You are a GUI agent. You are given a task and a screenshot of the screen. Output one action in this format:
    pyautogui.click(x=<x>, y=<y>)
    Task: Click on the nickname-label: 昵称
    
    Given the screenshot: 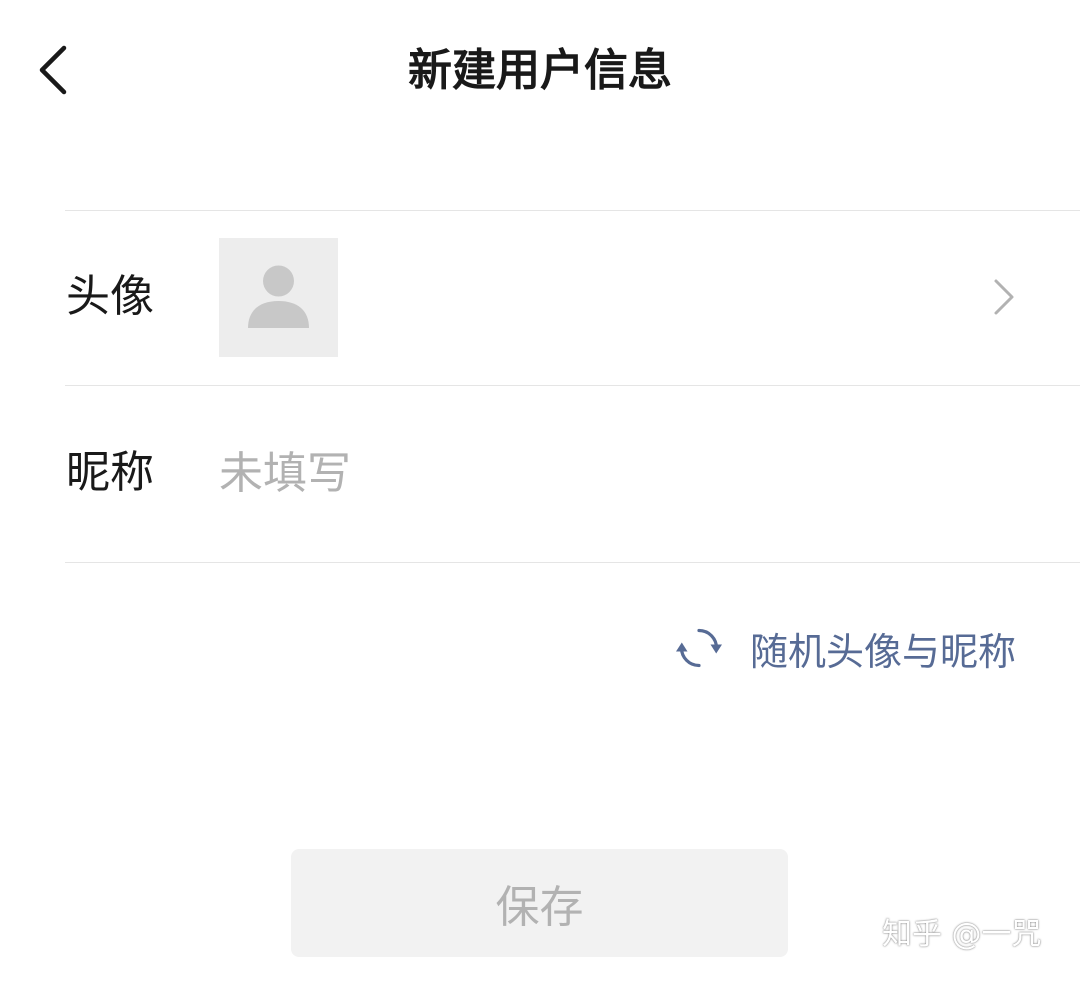 What is the action you would take?
    pyautogui.click(x=110, y=472)
    